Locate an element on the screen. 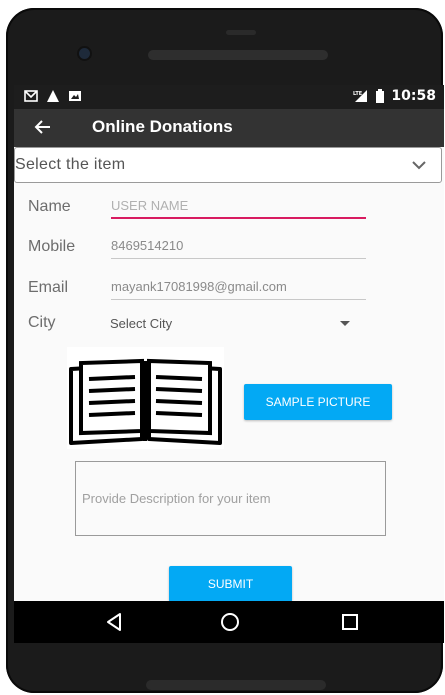 The image size is (445, 695). home-circle-icon is located at coordinates (230, 622).